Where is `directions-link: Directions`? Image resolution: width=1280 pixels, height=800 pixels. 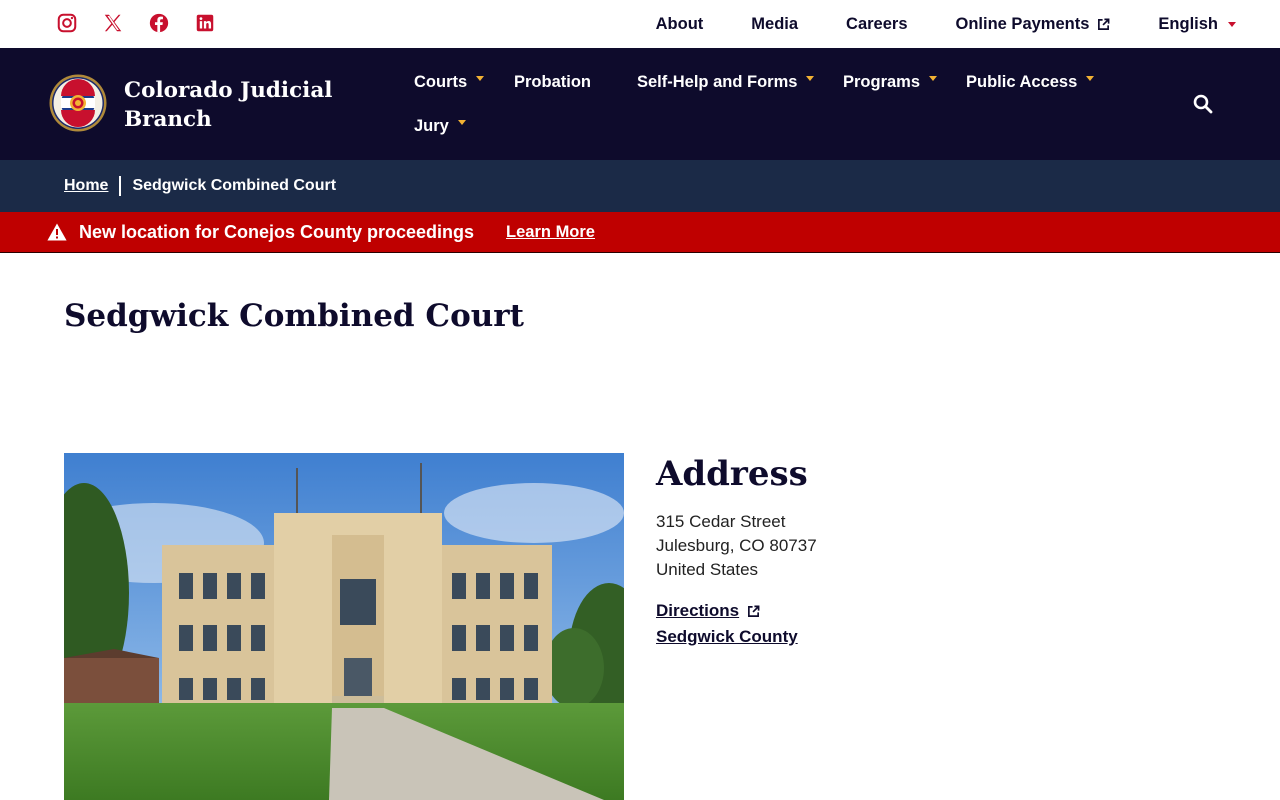
directions-link: Directions is located at coordinates (727, 611).